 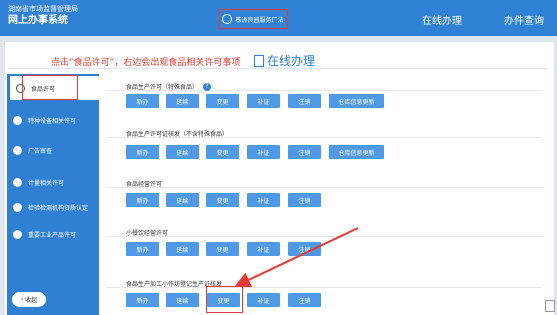 I want to click on scroll-corner, so click(x=550, y=306).